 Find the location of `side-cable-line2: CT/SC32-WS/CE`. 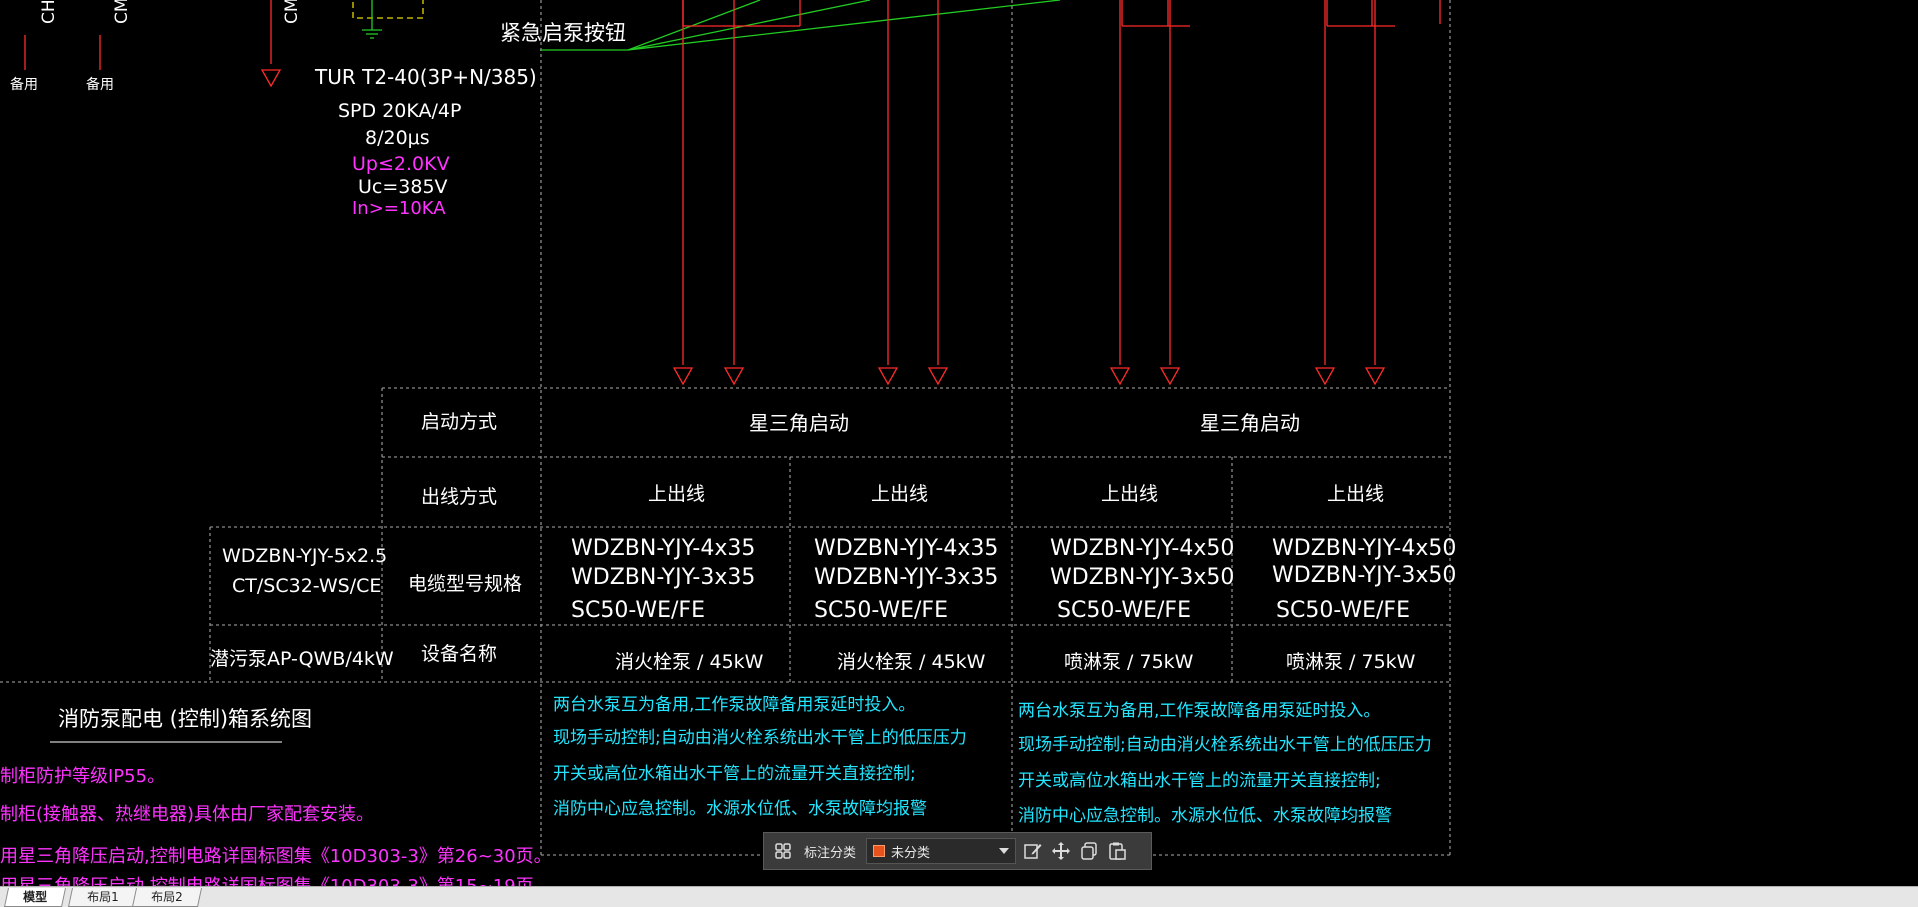

side-cable-line2: CT/SC32-WS/CE is located at coordinates (306, 586).